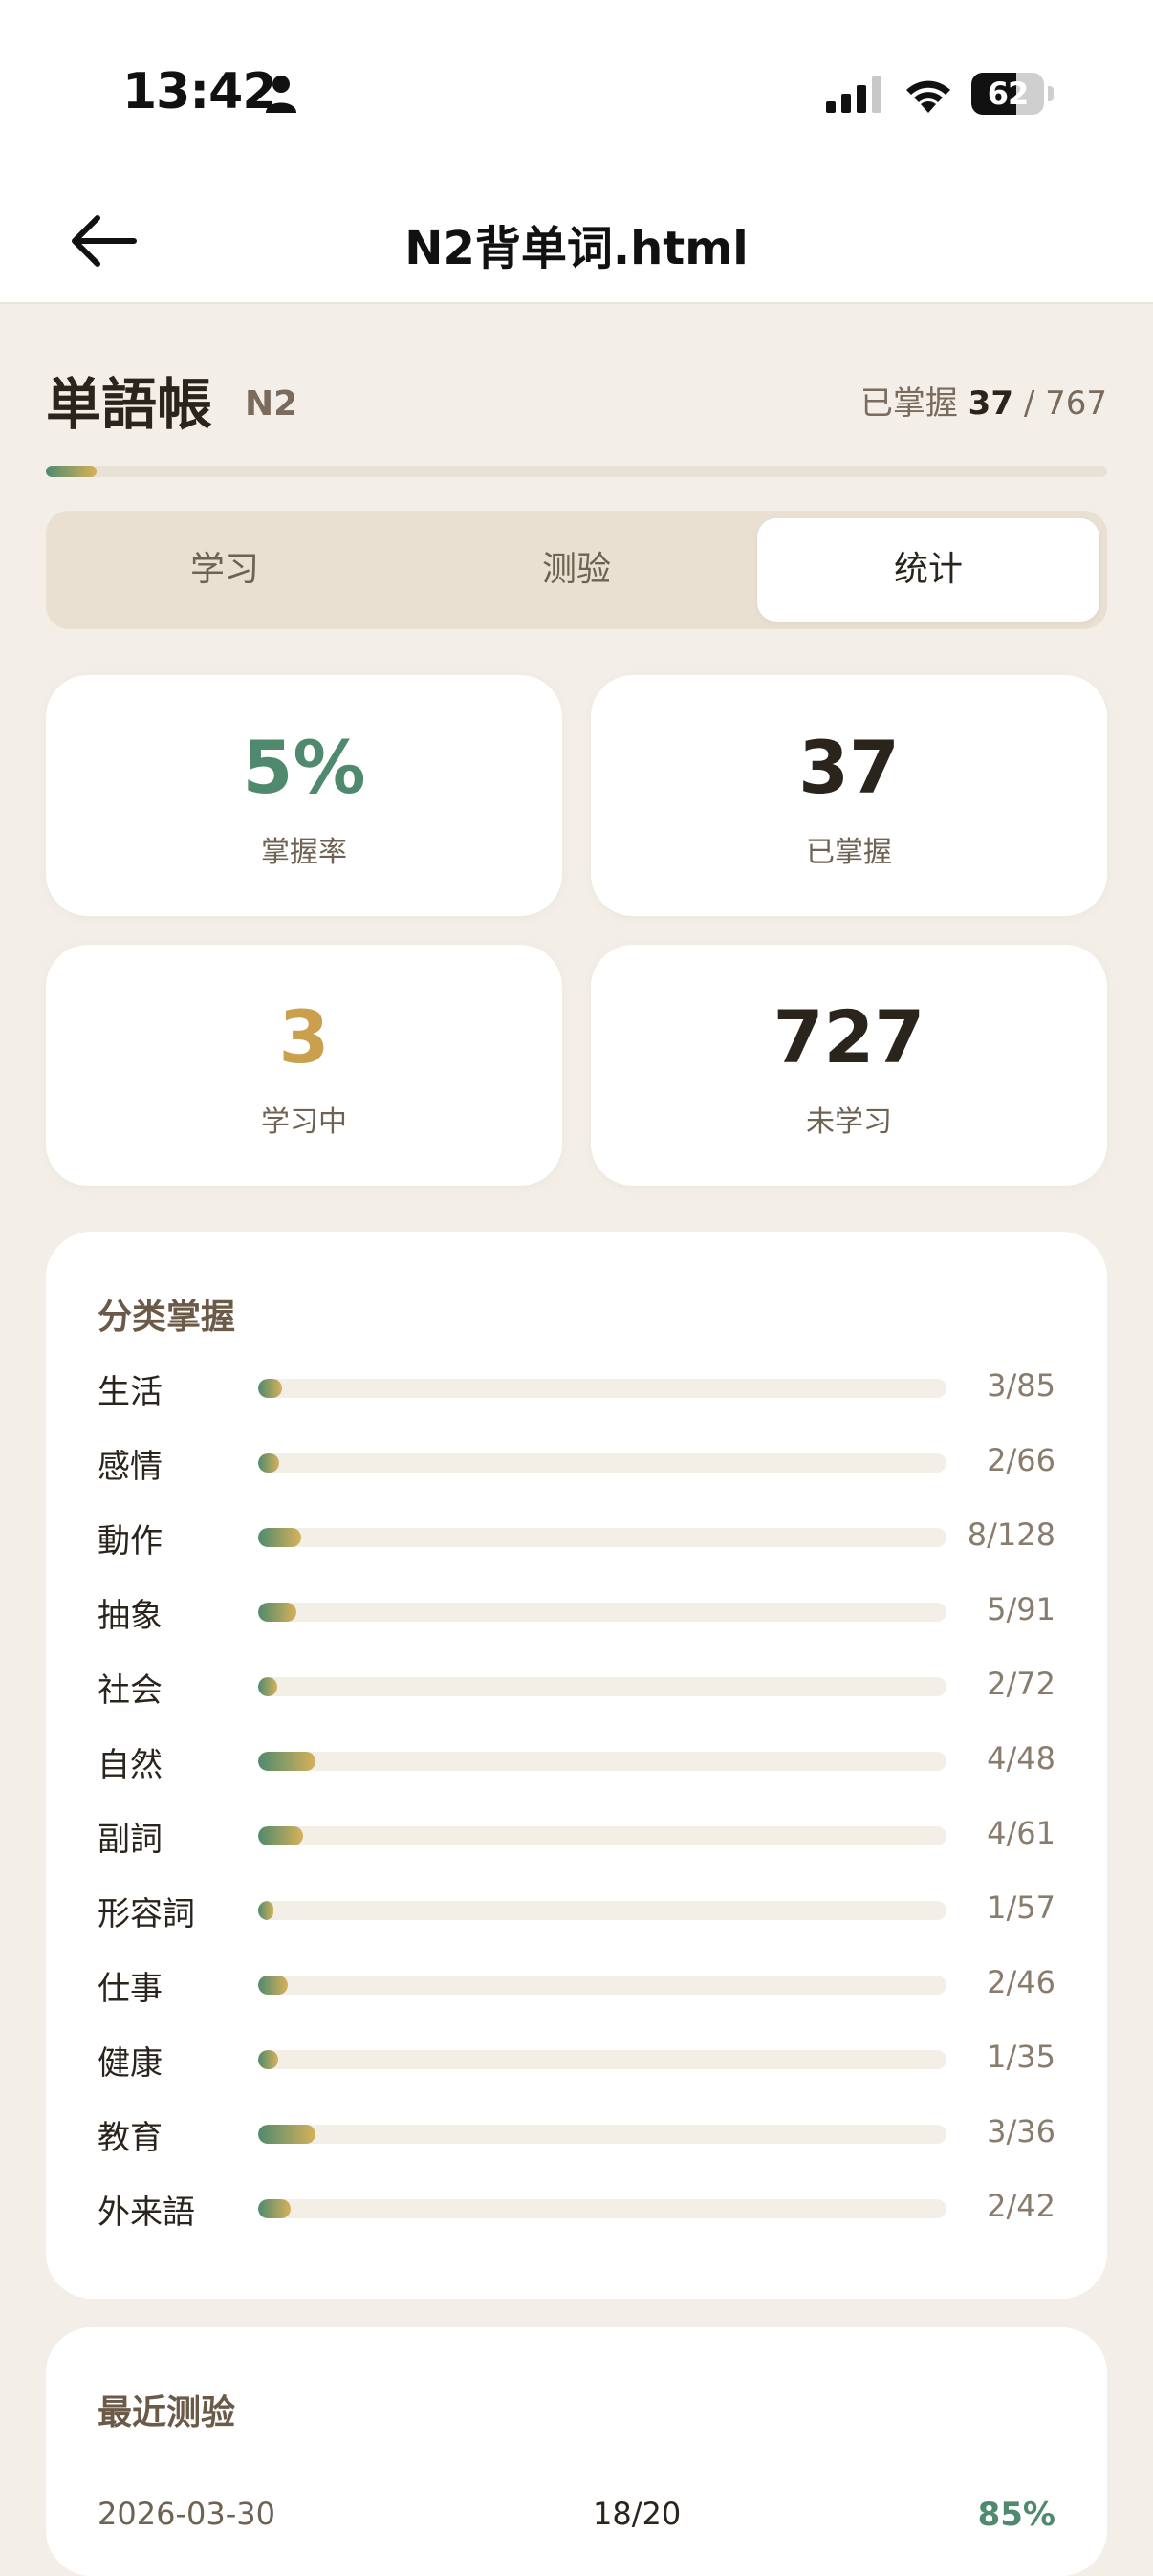  Describe the element at coordinates (637, 2514) in the screenshot. I see `quiz-score: 18/20` at that location.